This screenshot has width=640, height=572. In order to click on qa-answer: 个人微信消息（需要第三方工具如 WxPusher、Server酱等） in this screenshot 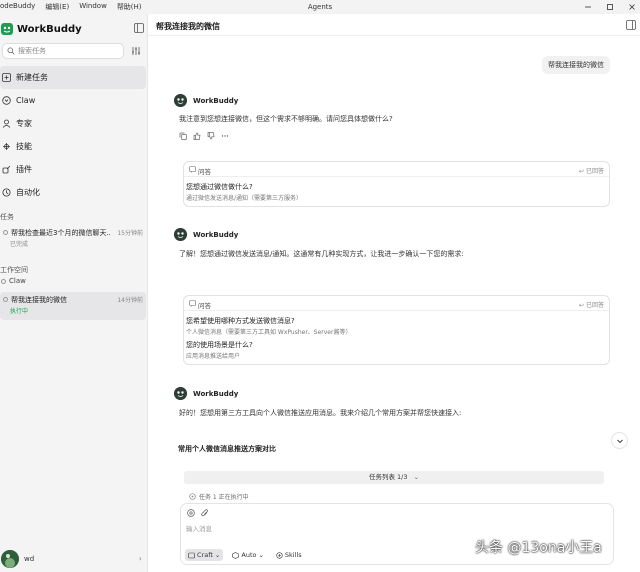, I will do `click(269, 332)`.